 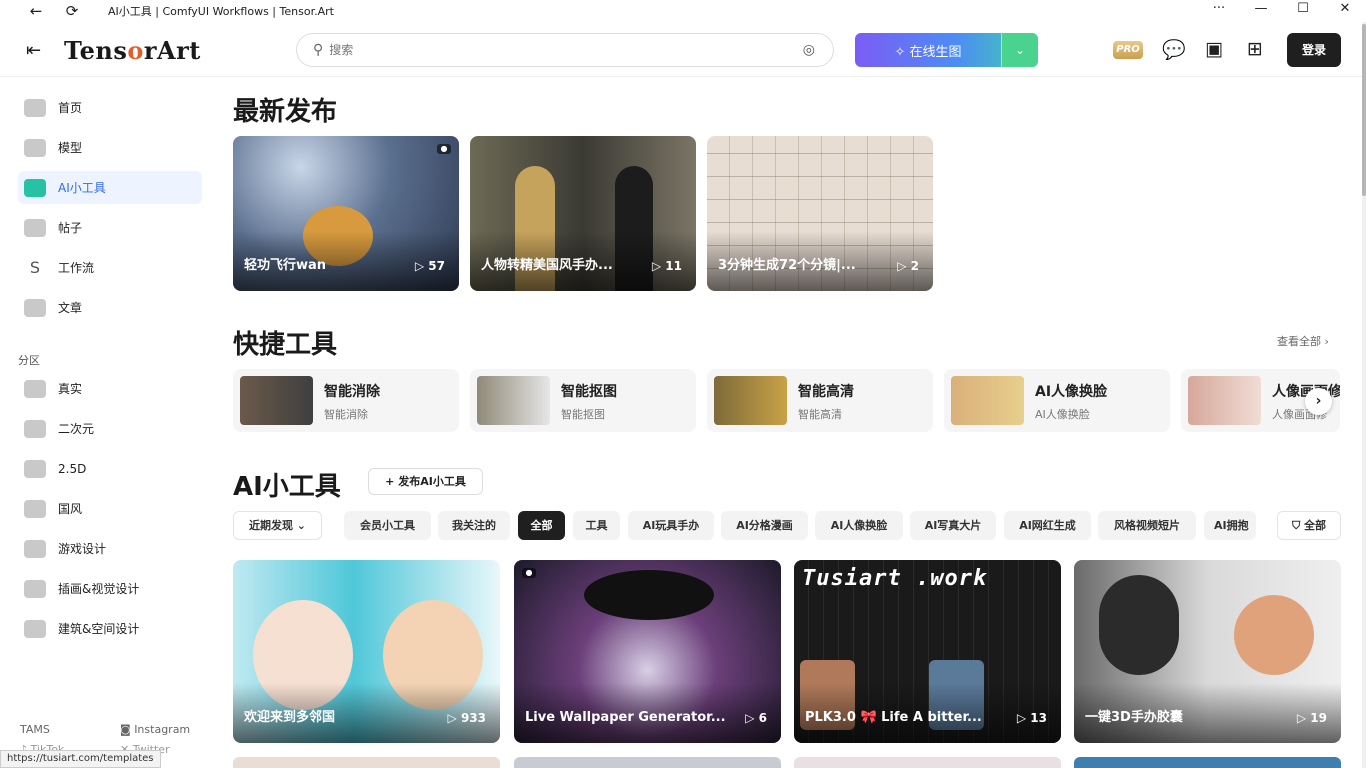 What do you see at coordinates (1345, 11) in the screenshot?
I see `close-icon: ✕` at bounding box center [1345, 11].